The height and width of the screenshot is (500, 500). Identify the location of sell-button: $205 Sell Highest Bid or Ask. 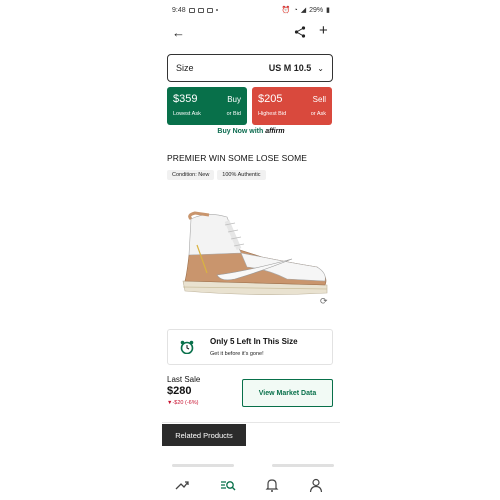
(292, 106).